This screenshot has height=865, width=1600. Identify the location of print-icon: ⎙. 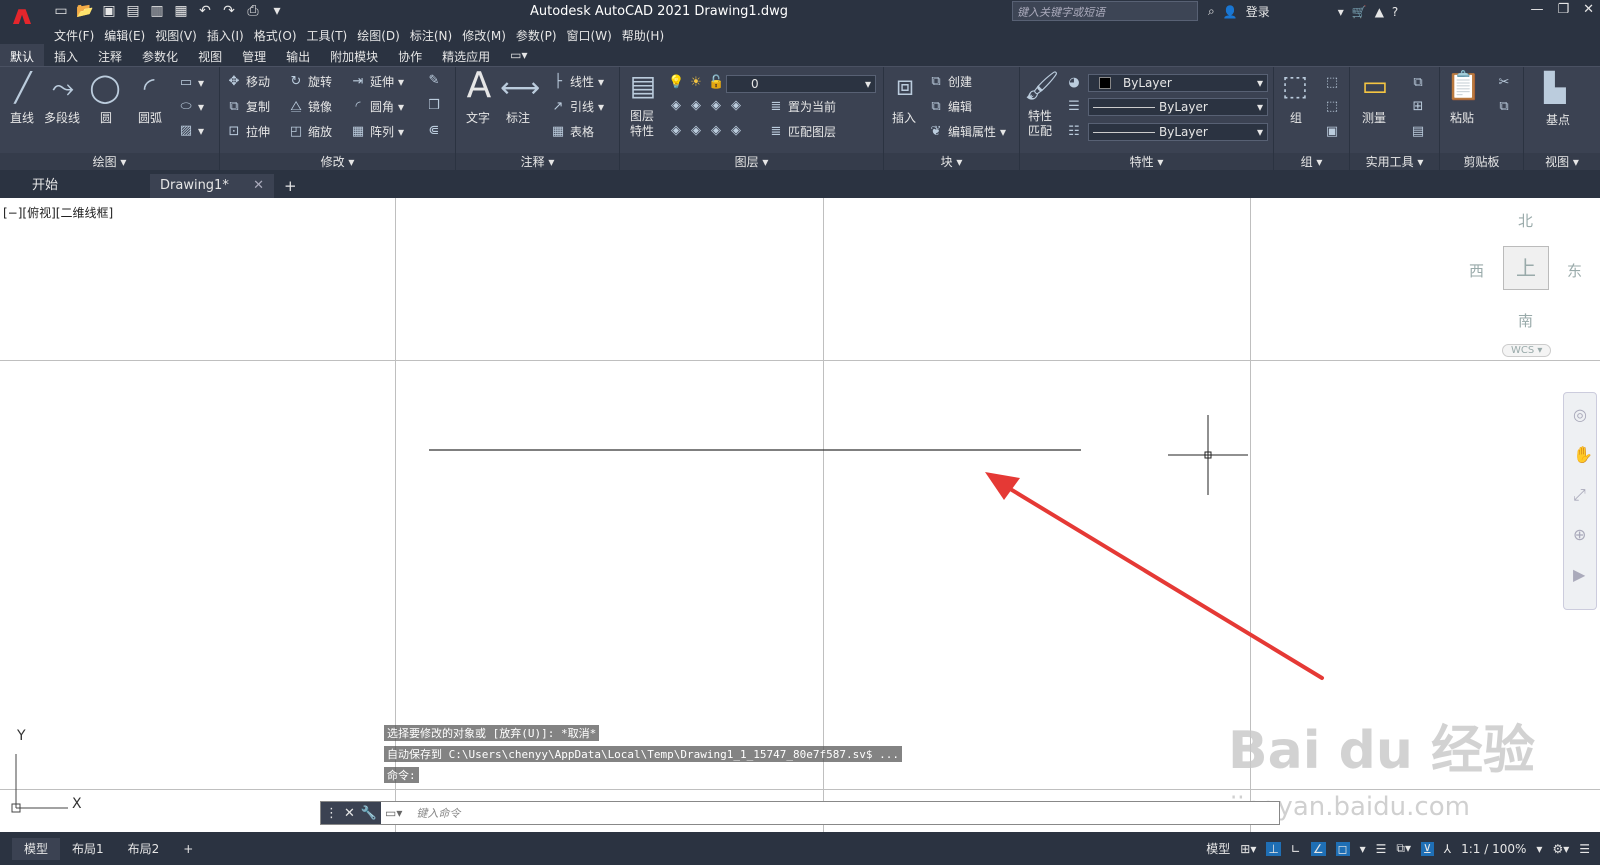
(253, 11).